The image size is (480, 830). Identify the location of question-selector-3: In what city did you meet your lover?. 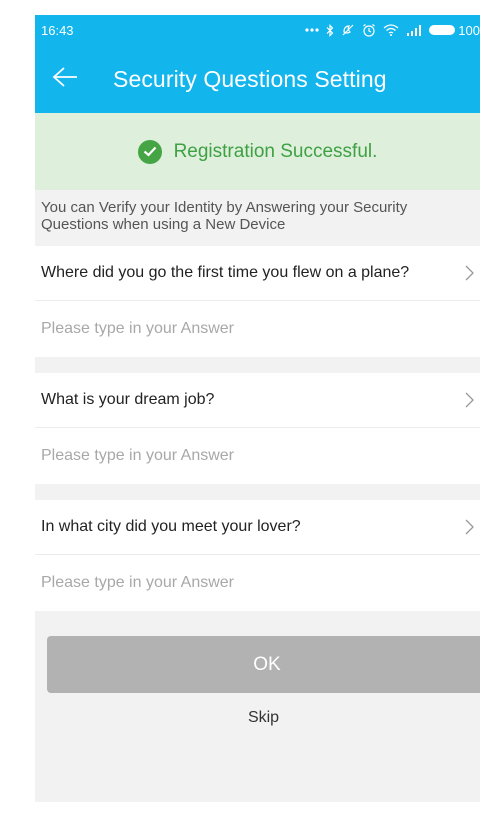
(257, 527).